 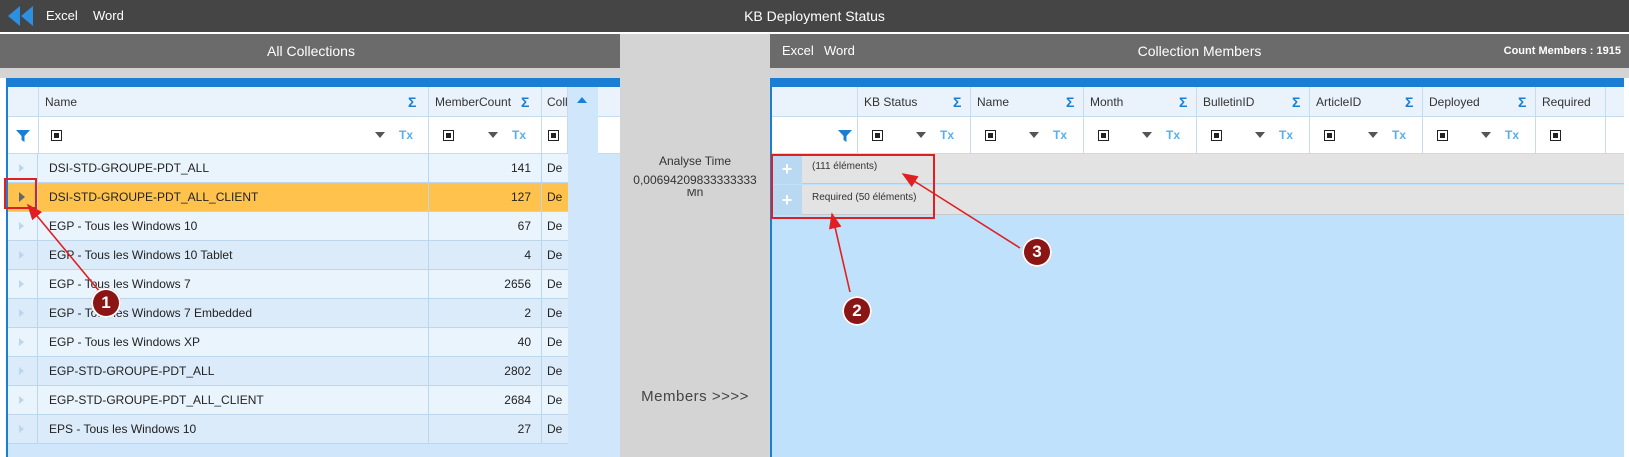 What do you see at coordinates (288, 168) in the screenshot?
I see `table-row: DSI-STD-GROUPE-PDT_ALL 141 De` at bounding box center [288, 168].